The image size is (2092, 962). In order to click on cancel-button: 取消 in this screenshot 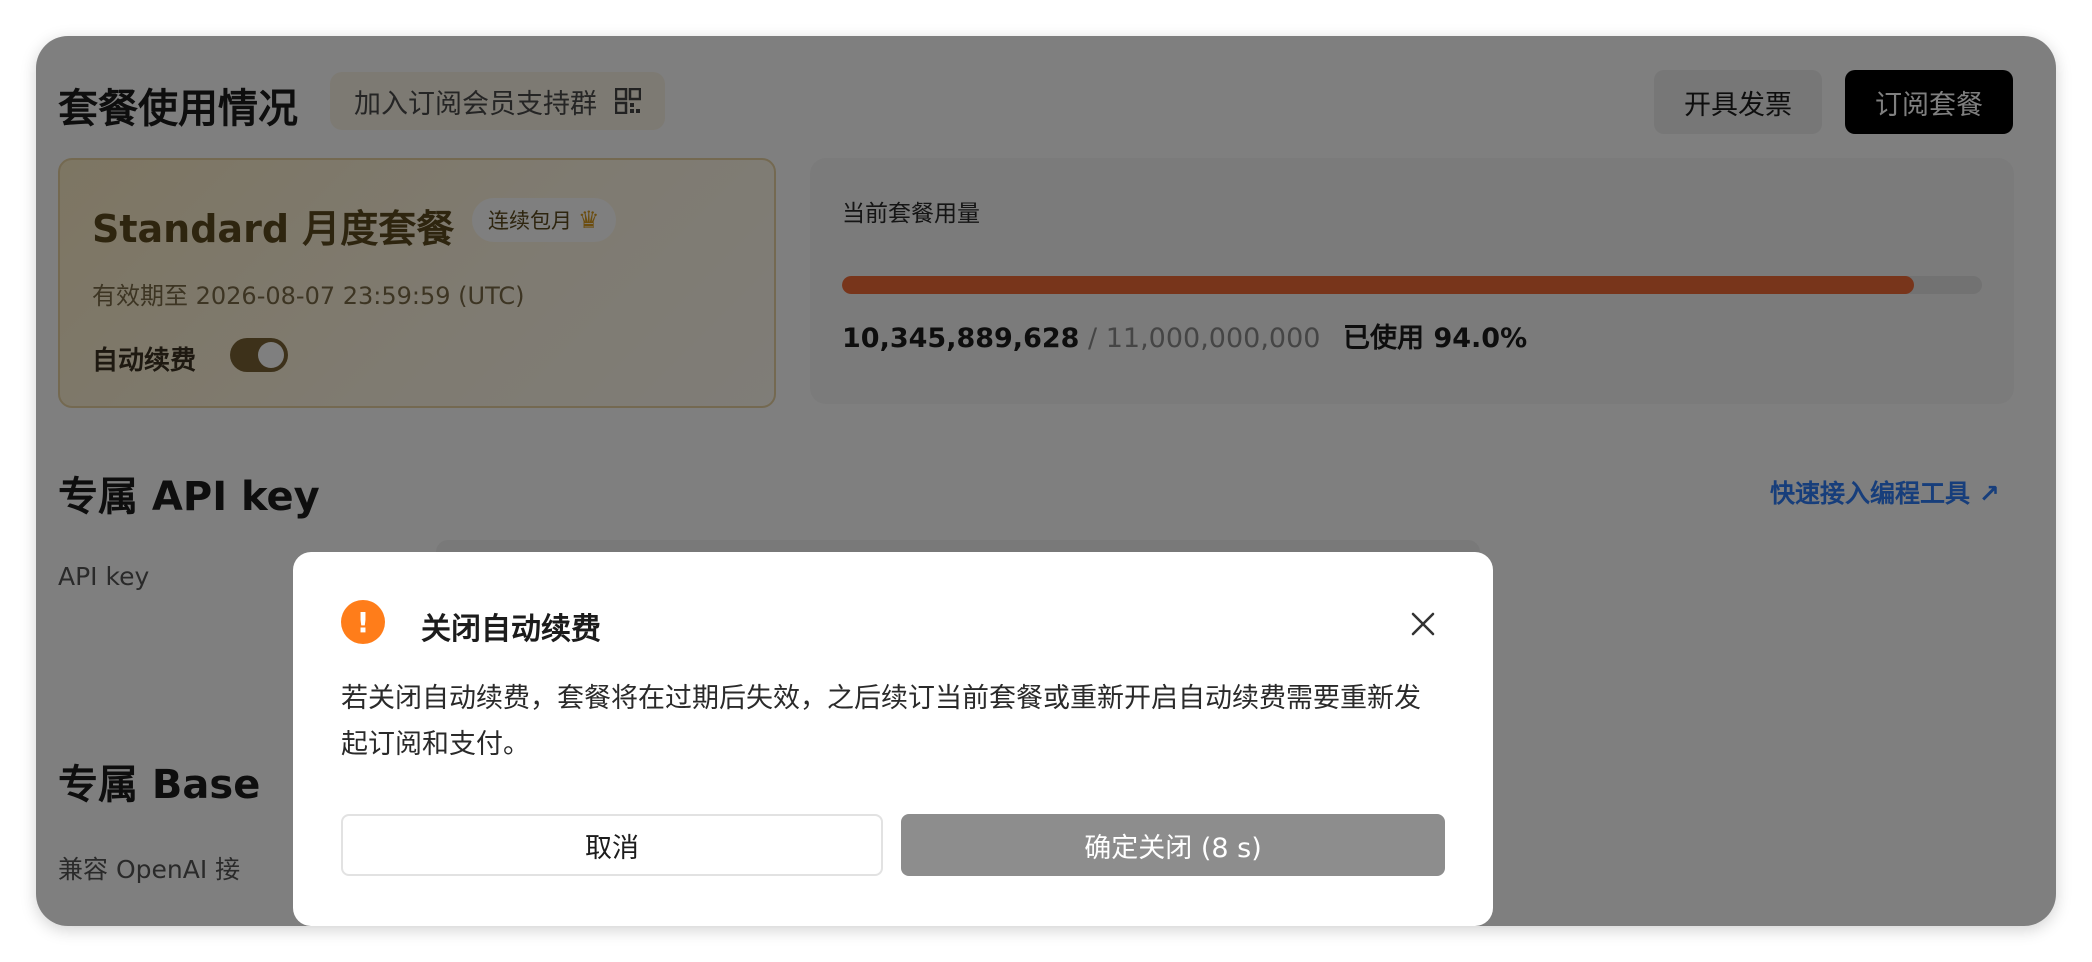, I will do `click(612, 845)`.